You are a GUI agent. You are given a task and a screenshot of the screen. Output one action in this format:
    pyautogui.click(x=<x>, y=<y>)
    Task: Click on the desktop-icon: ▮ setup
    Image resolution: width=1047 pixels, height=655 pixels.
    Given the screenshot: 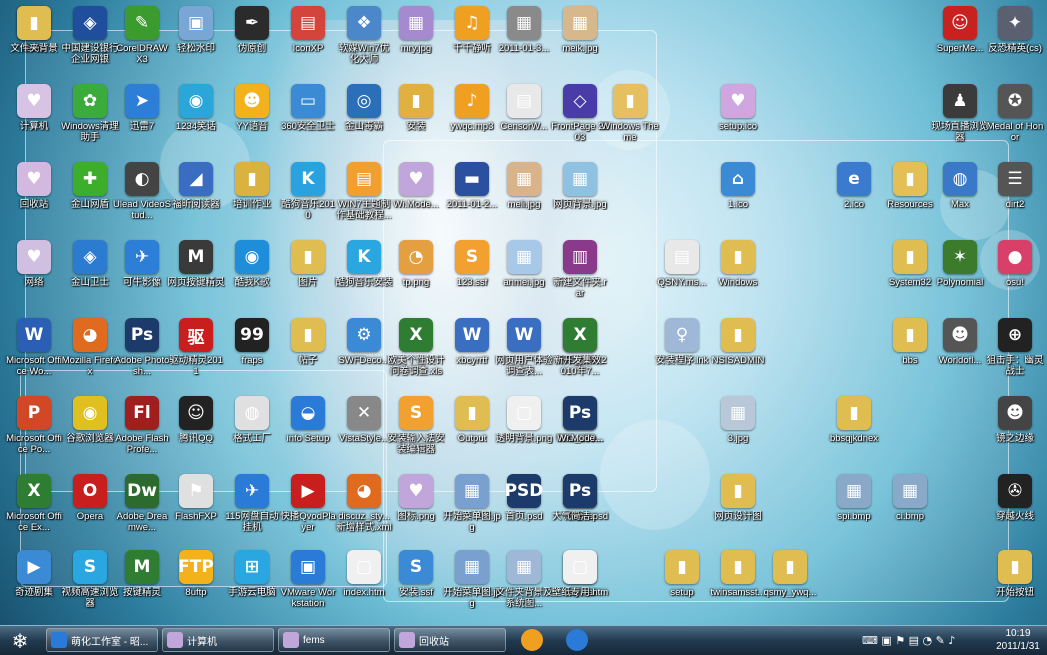 What is the action you would take?
    pyautogui.click(x=682, y=585)
    